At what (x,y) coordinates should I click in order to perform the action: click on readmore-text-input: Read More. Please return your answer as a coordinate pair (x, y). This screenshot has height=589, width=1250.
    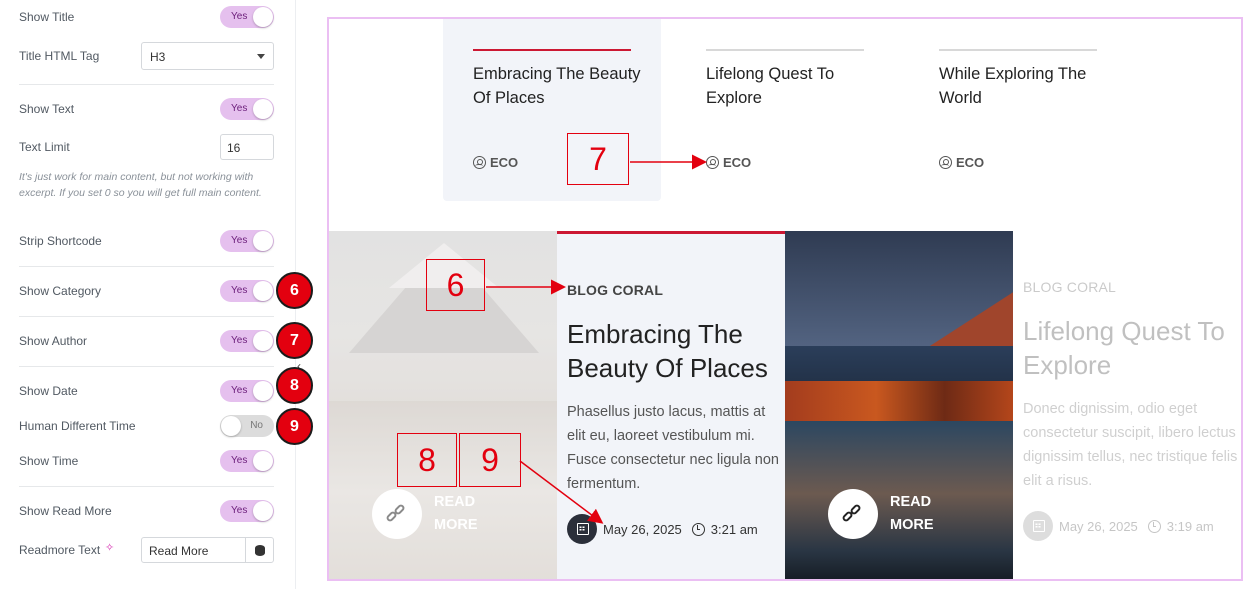
    Looking at the image, I should click on (193, 550).